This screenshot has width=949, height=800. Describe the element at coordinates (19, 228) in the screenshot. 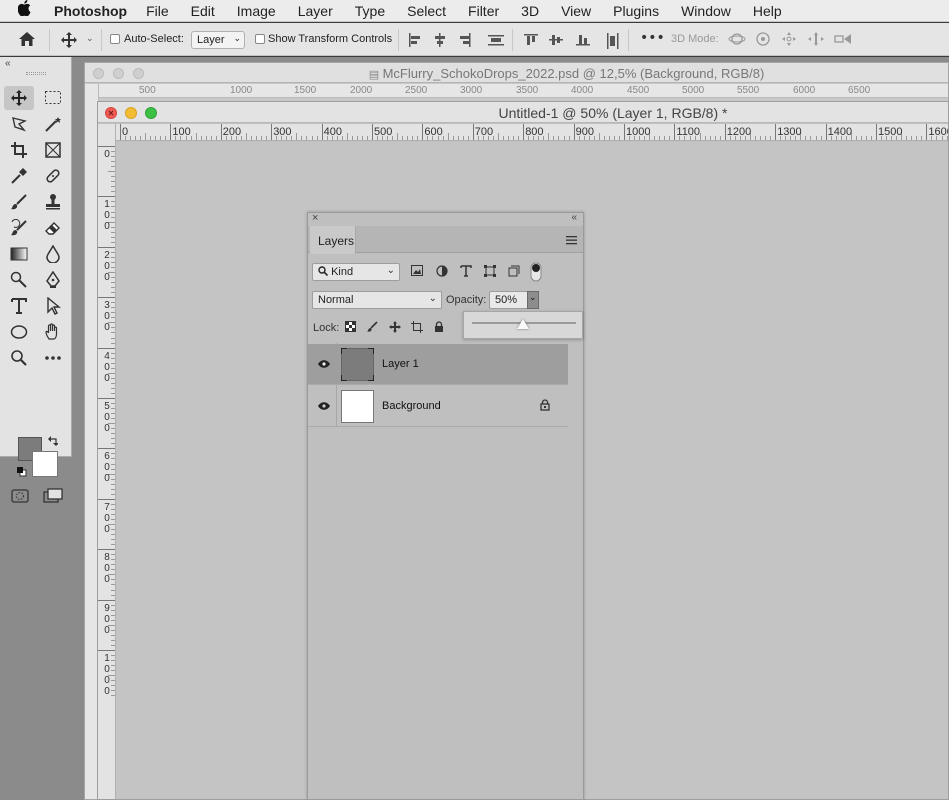

I see `history-brush-tool-icon` at that location.